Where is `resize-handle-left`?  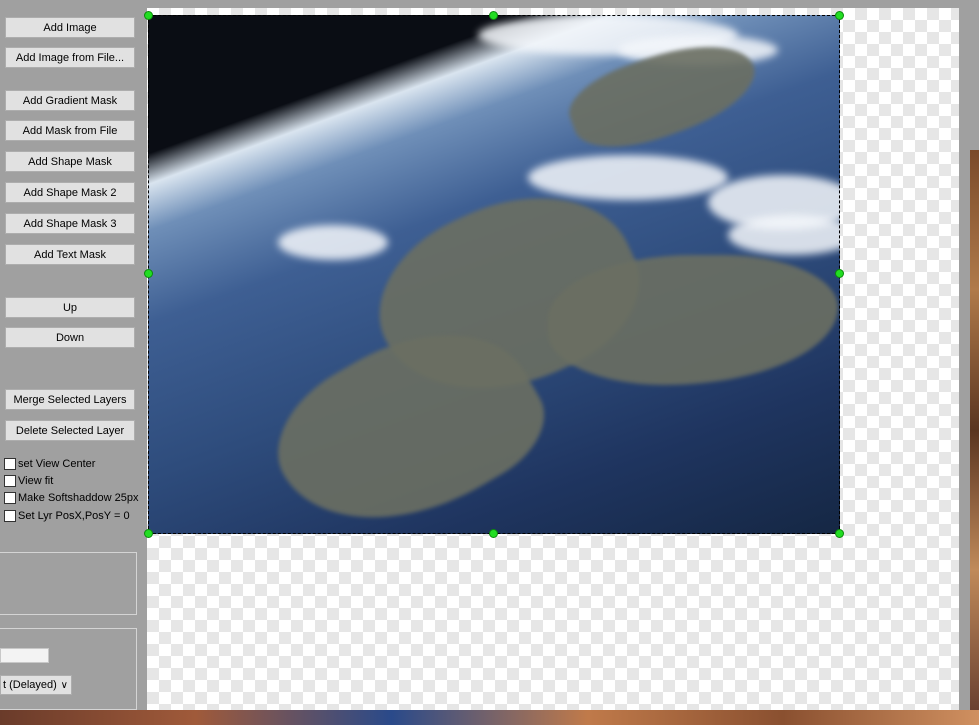 resize-handle-left is located at coordinates (148, 273).